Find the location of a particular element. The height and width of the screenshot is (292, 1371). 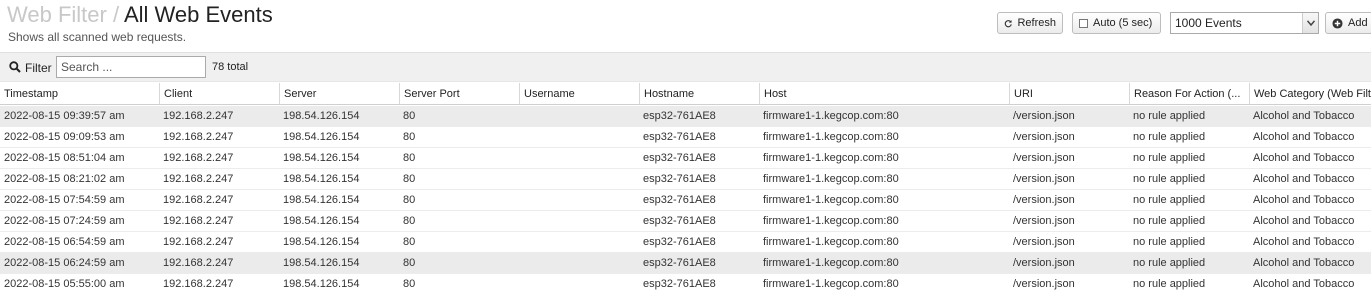

refresh-label: Refresh is located at coordinates (1036, 23).